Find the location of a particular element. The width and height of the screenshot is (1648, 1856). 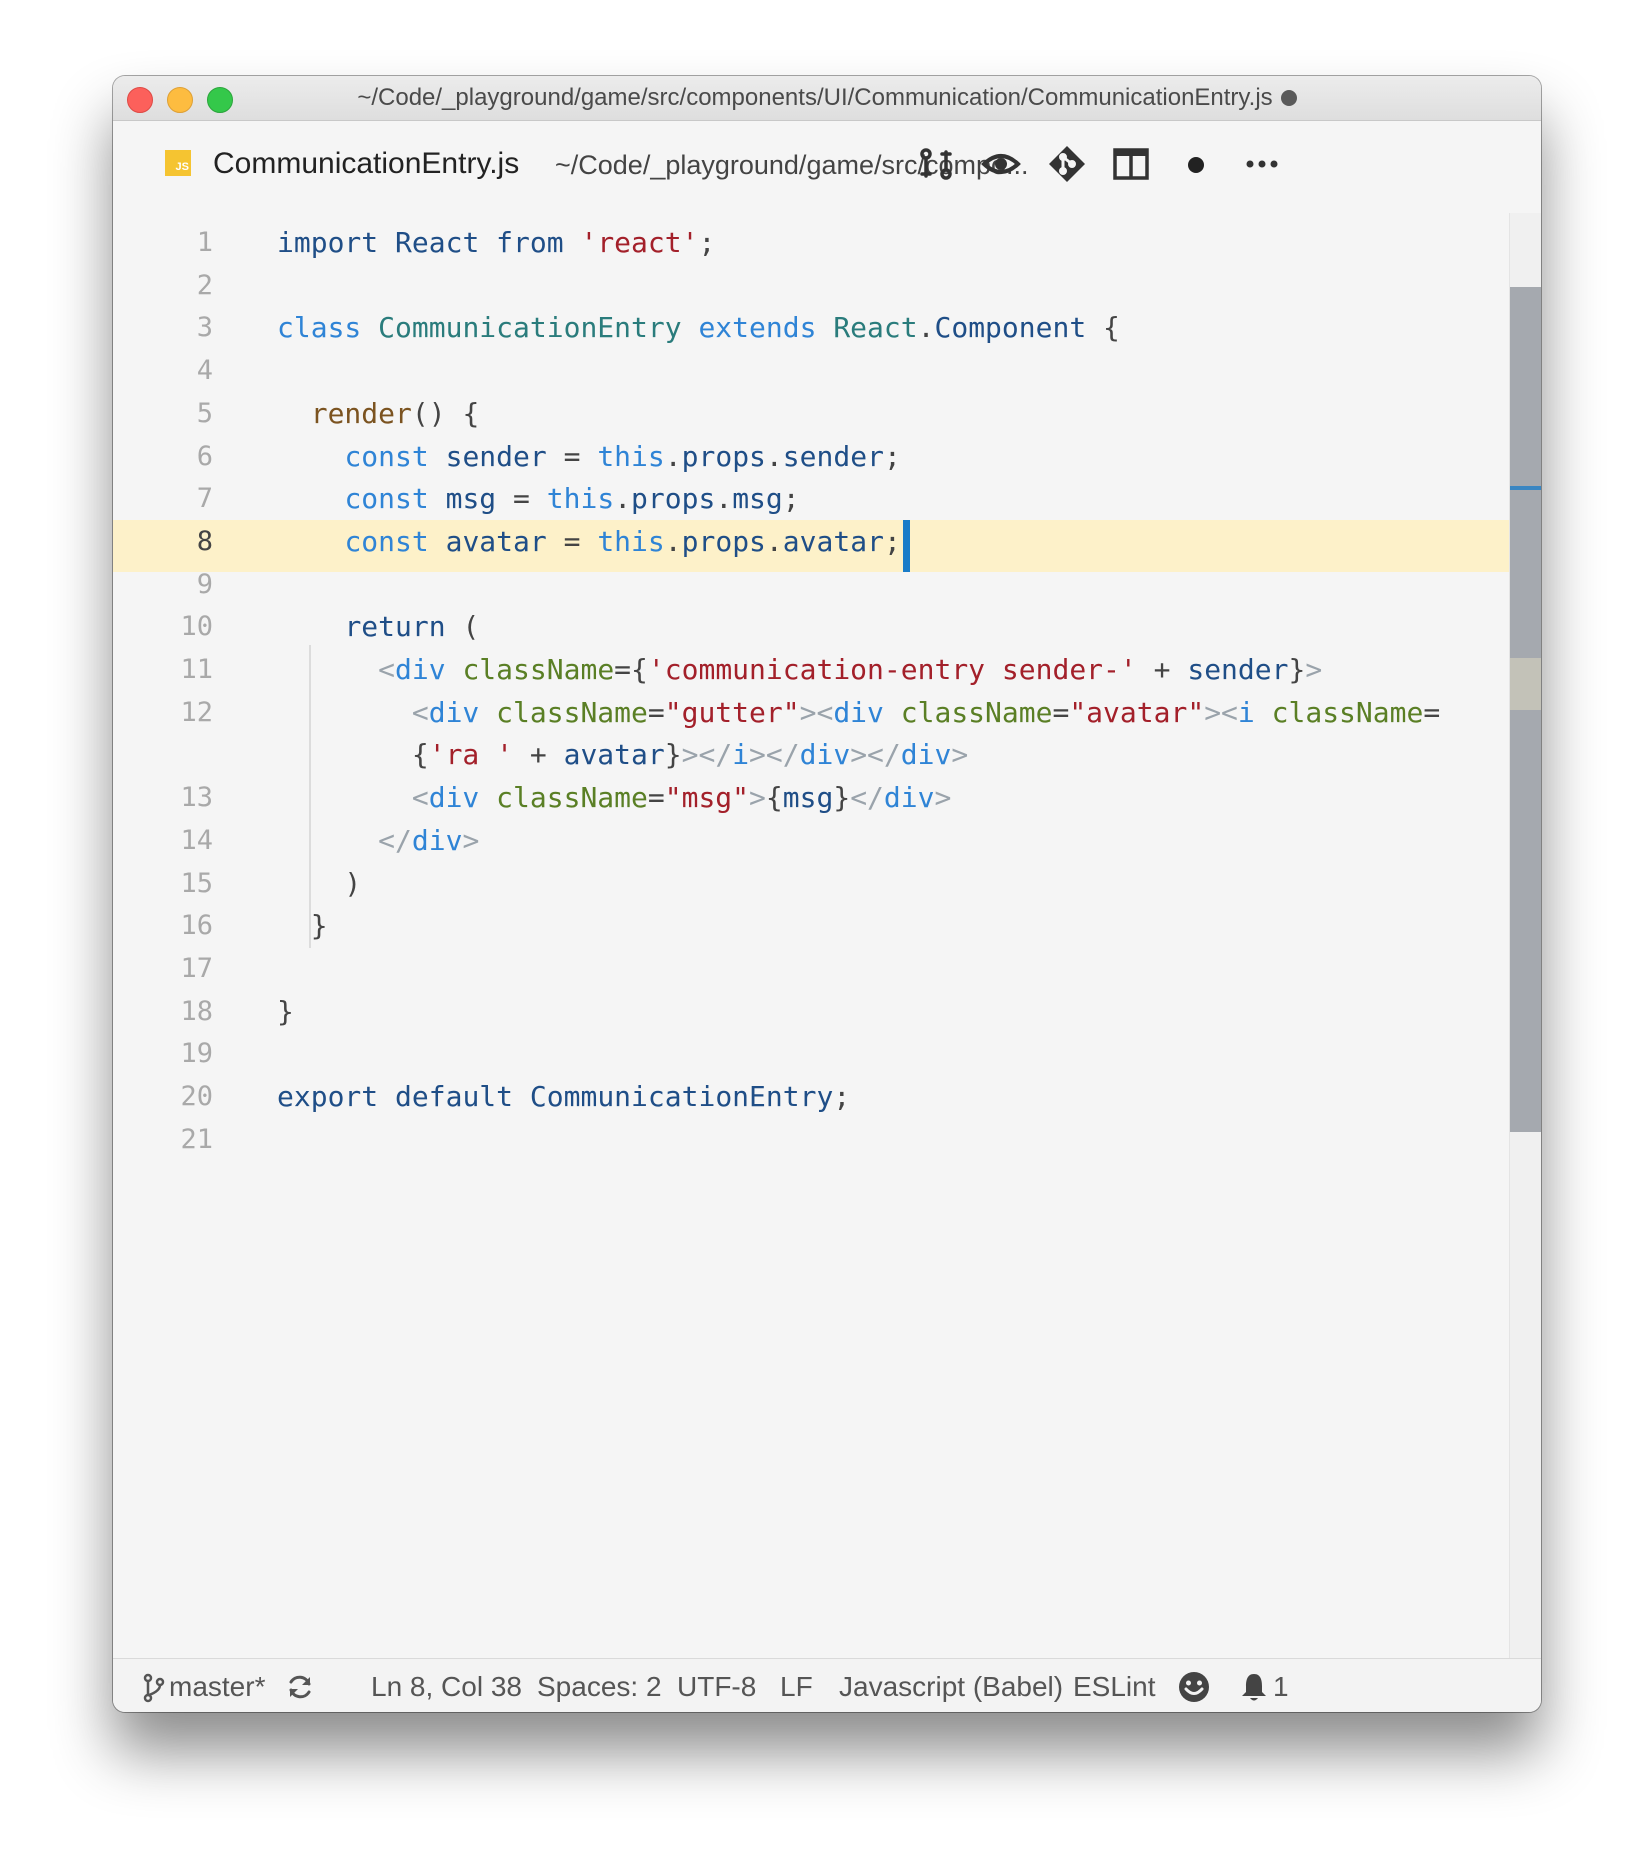

code-line: </div> is located at coordinates (378, 840).